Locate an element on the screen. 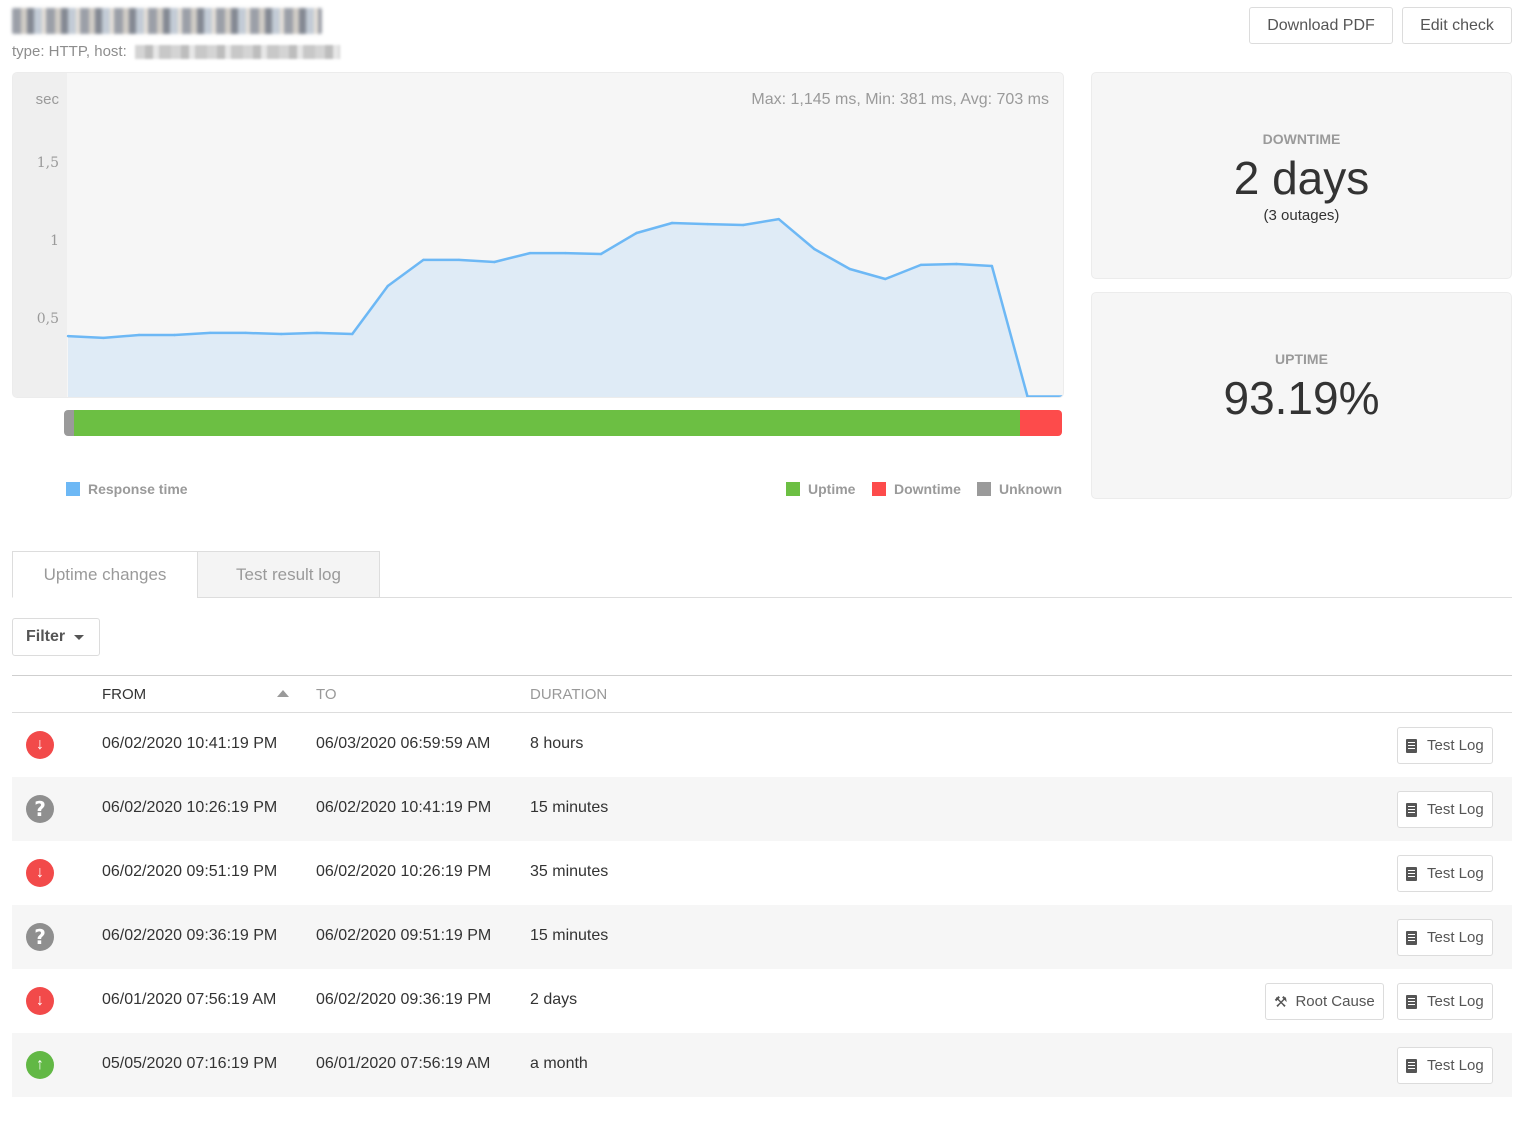 Image resolution: width=1536 pixels, height=1128 pixels. from-cell: 05/05/2020 07:16:19 PM is located at coordinates (190, 1063).